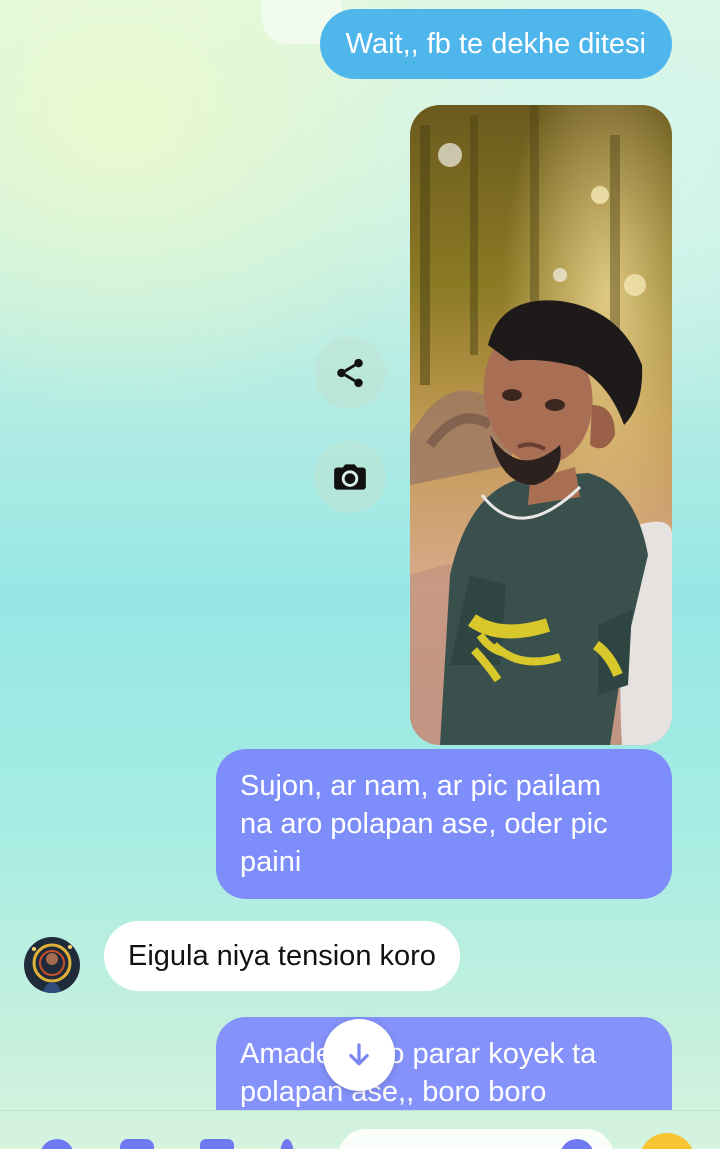  Describe the element at coordinates (495, 44) in the screenshot. I see `sent-message-bubble: Wait,, fb te dekhe ditesi` at that location.